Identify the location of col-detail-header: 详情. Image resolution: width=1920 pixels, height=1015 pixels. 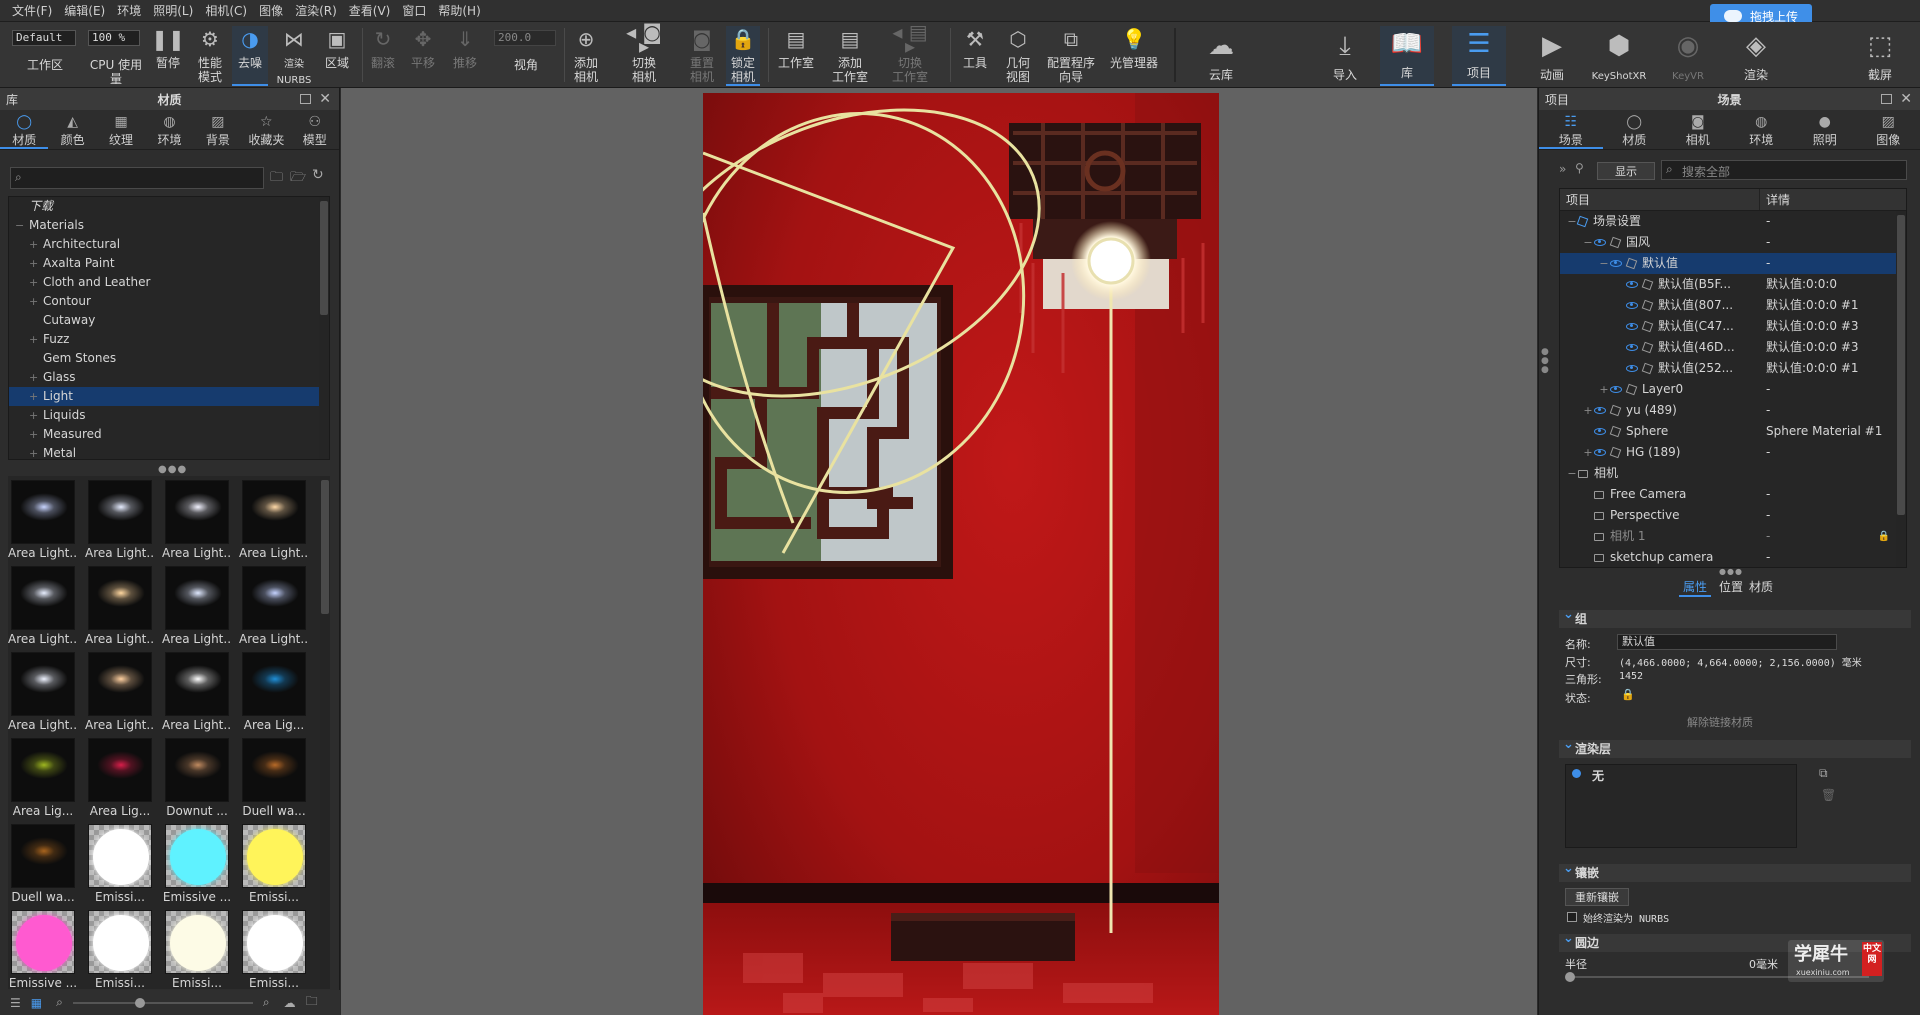
(1775, 199).